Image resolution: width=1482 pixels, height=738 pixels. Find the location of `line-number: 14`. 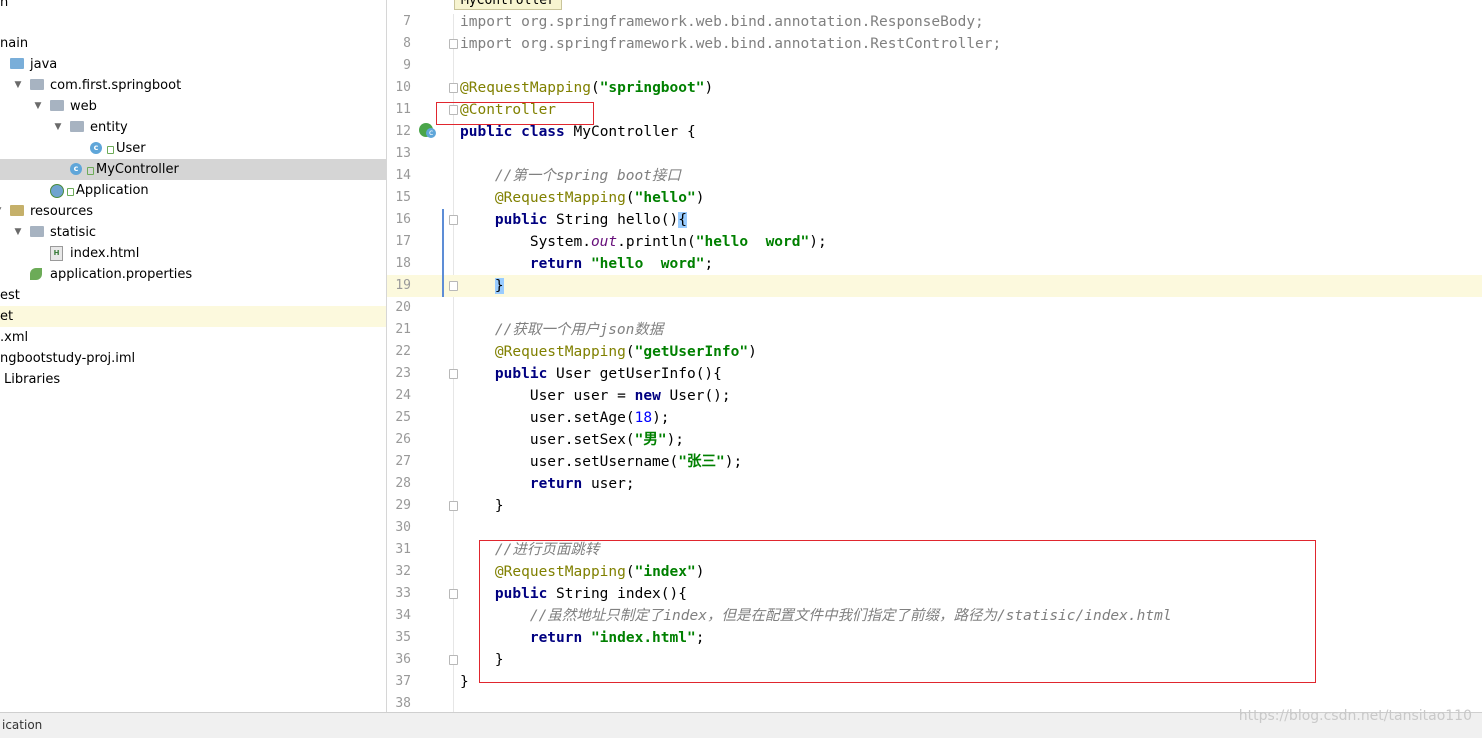

line-number: 14 is located at coordinates (403, 175).